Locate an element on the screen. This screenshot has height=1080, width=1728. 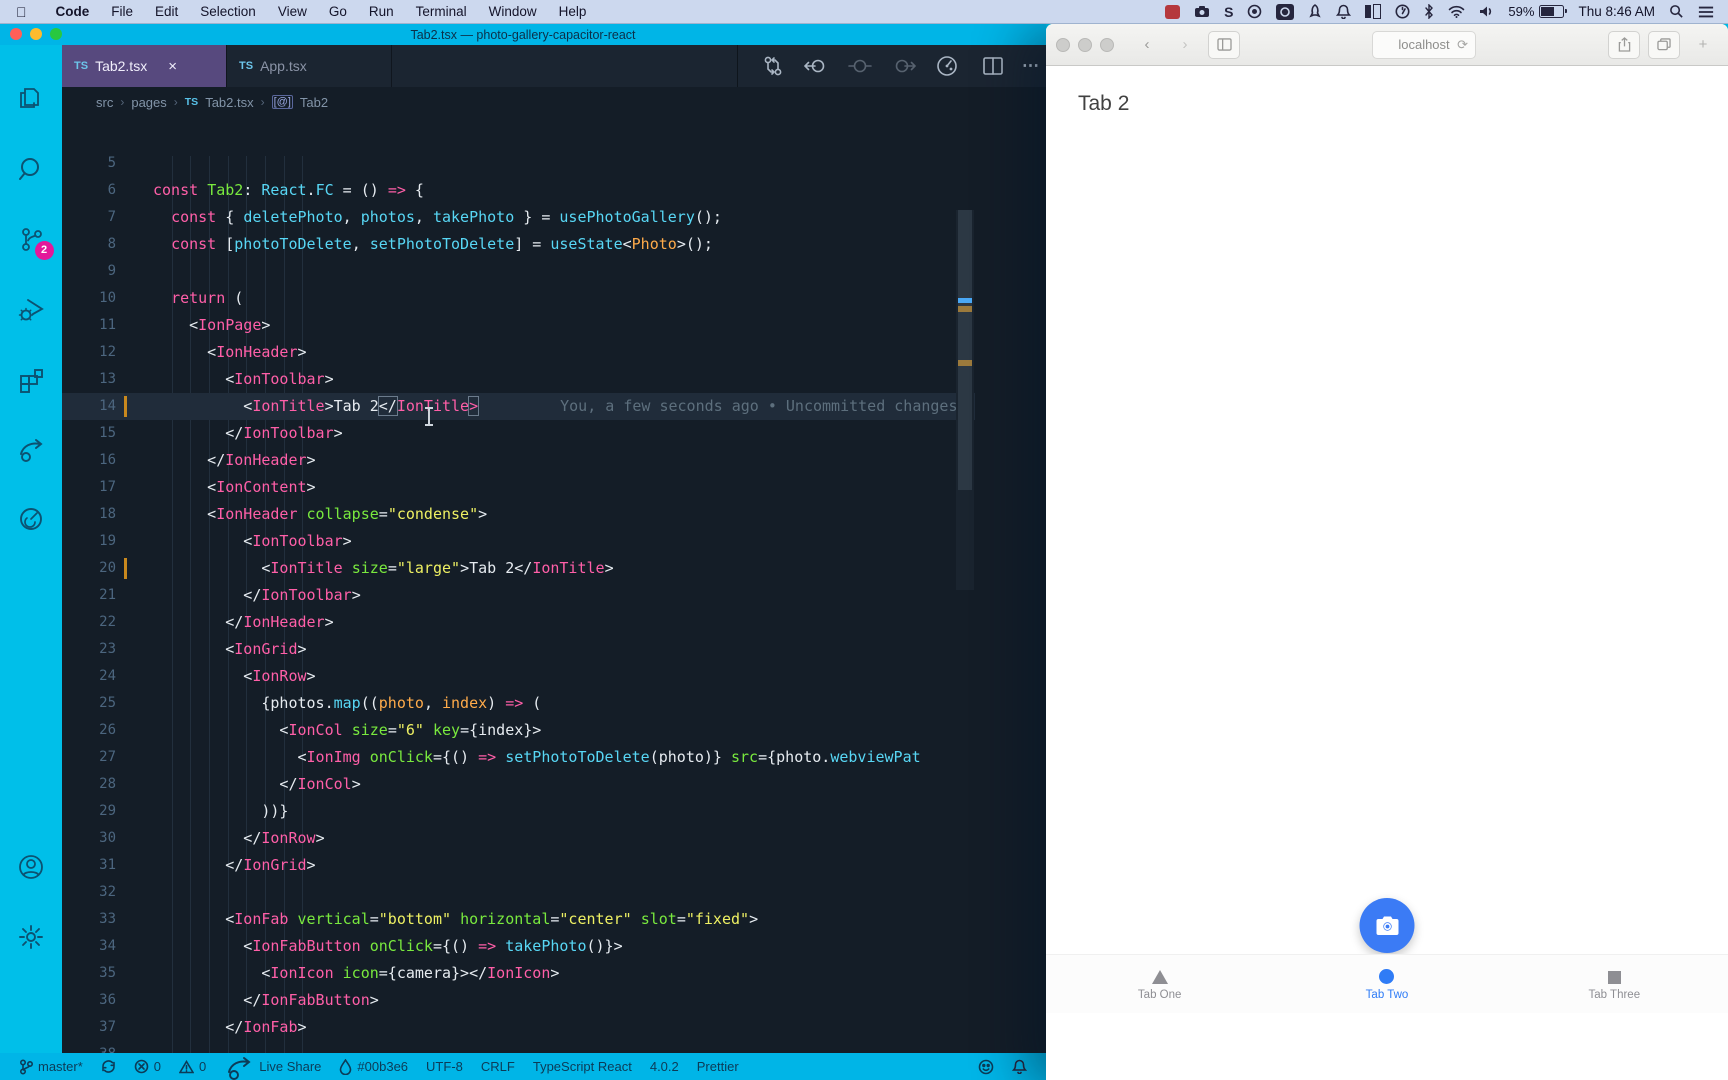
code-line-31: 31 </IonGrid> is located at coordinates (518, 865).